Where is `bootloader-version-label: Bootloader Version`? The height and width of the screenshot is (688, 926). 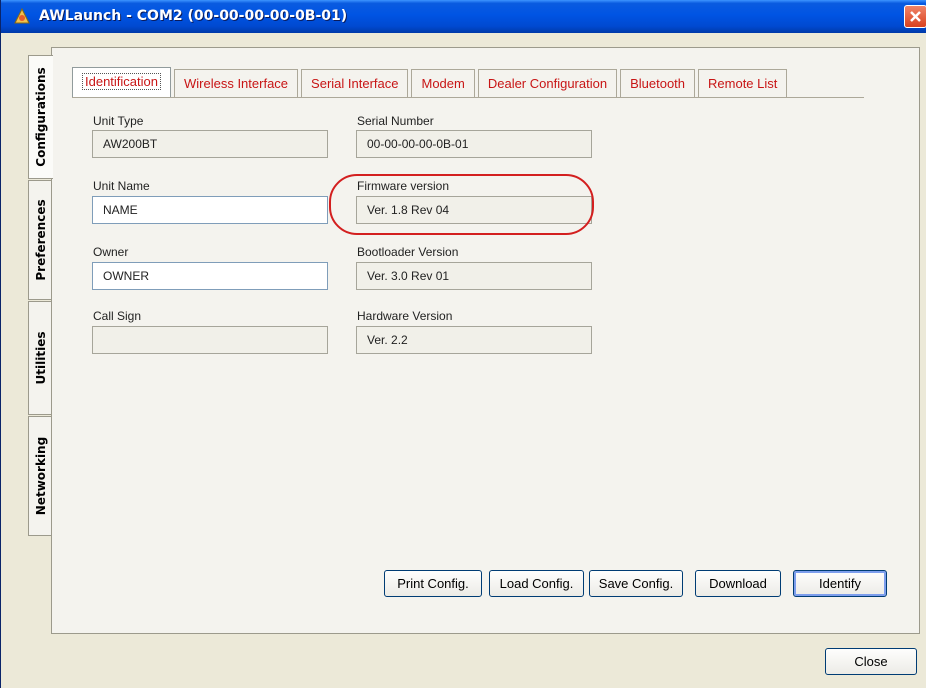
bootloader-version-label: Bootloader Version is located at coordinates (408, 252).